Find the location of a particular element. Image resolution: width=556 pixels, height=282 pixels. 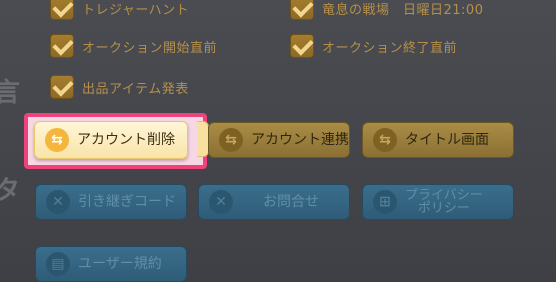

checkbox-auction-start: オークション開始直前 is located at coordinates (133, 46).